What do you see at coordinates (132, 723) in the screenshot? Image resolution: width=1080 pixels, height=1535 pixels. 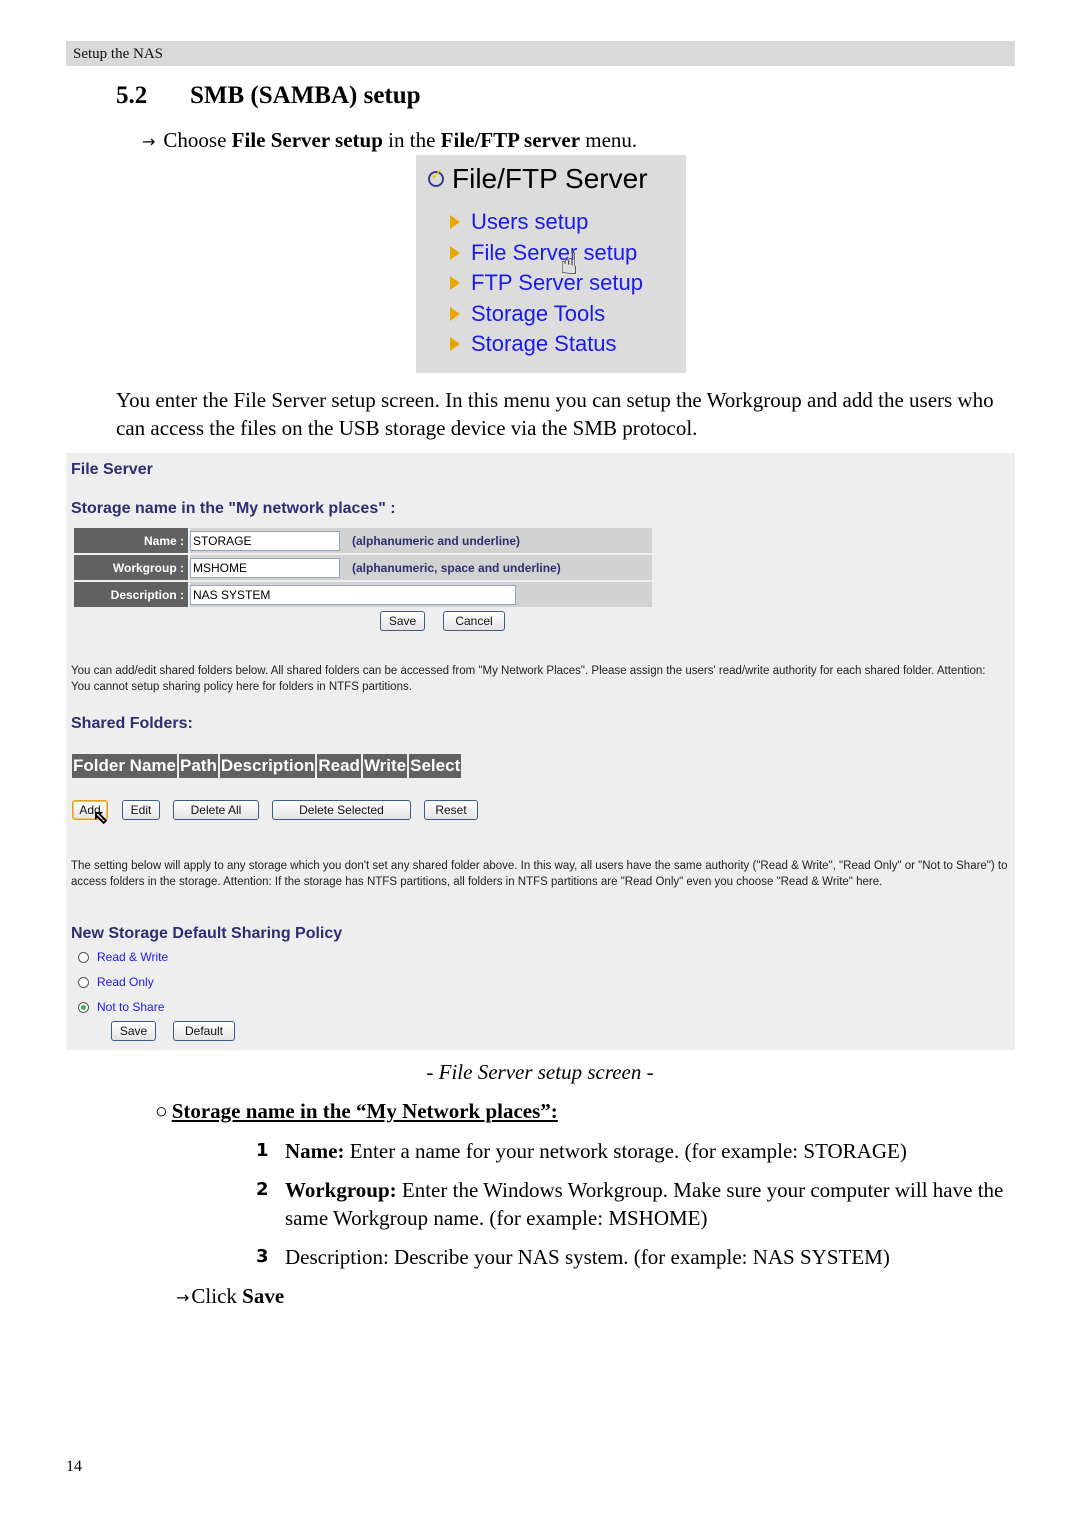 I see `shared-folders-heading: Shared Folders:` at bounding box center [132, 723].